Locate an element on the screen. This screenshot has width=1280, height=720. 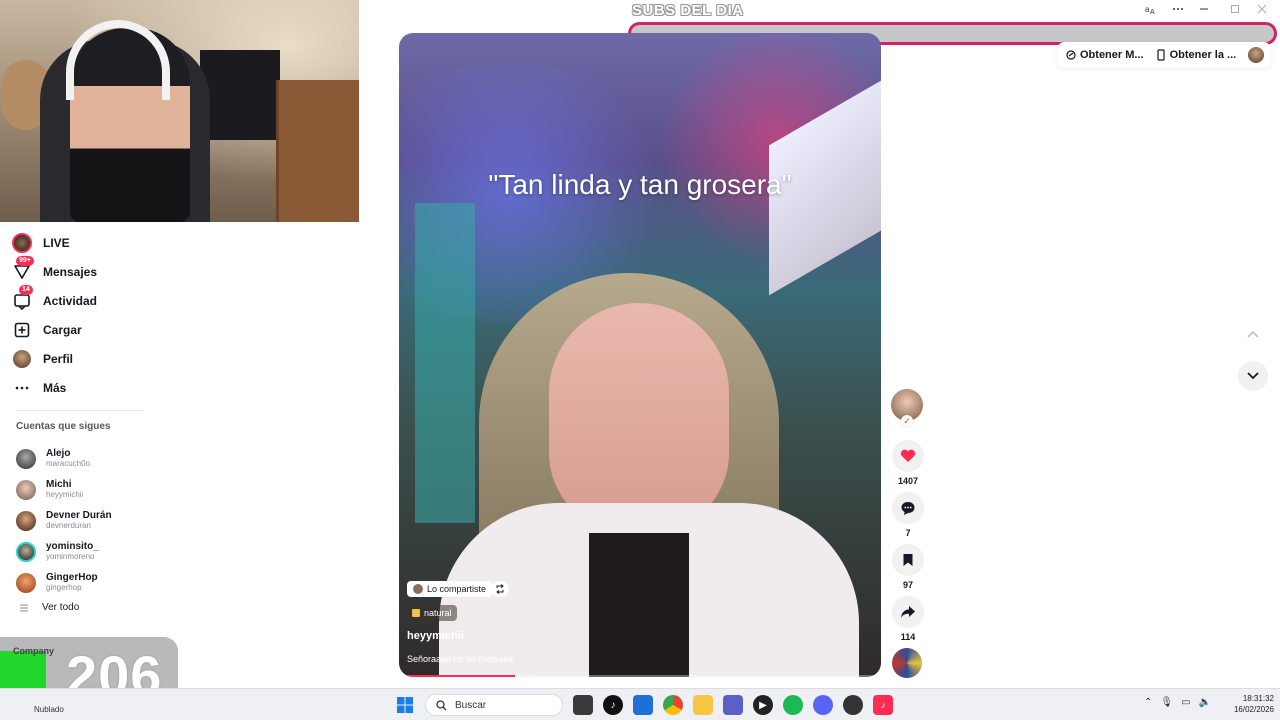
minimize-icon is located at coordinates (1204, 11).